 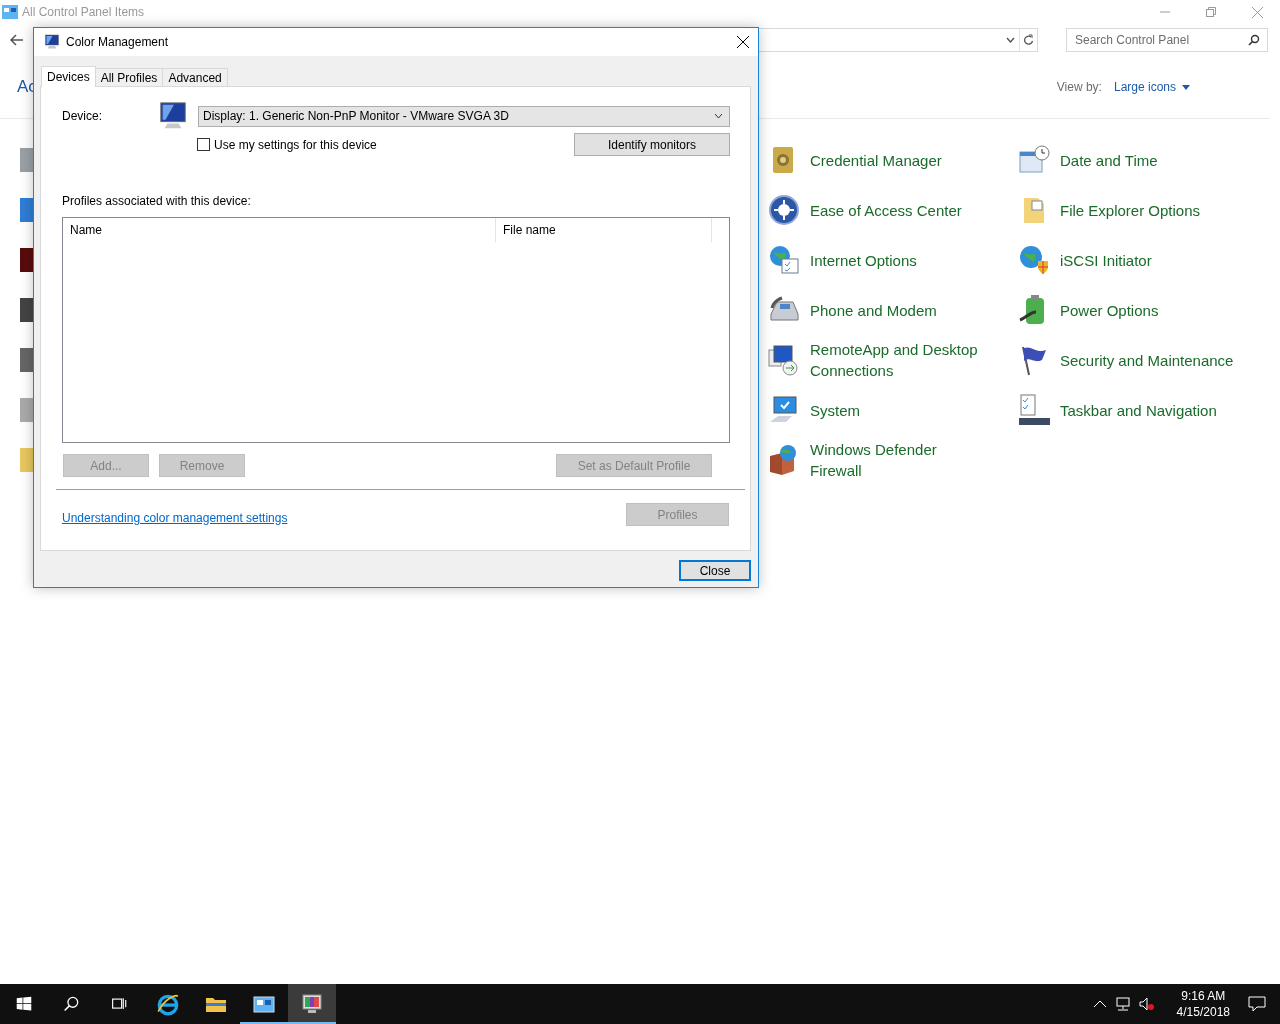 What do you see at coordinates (784, 360) in the screenshot?
I see `remote-desktop-icon` at bounding box center [784, 360].